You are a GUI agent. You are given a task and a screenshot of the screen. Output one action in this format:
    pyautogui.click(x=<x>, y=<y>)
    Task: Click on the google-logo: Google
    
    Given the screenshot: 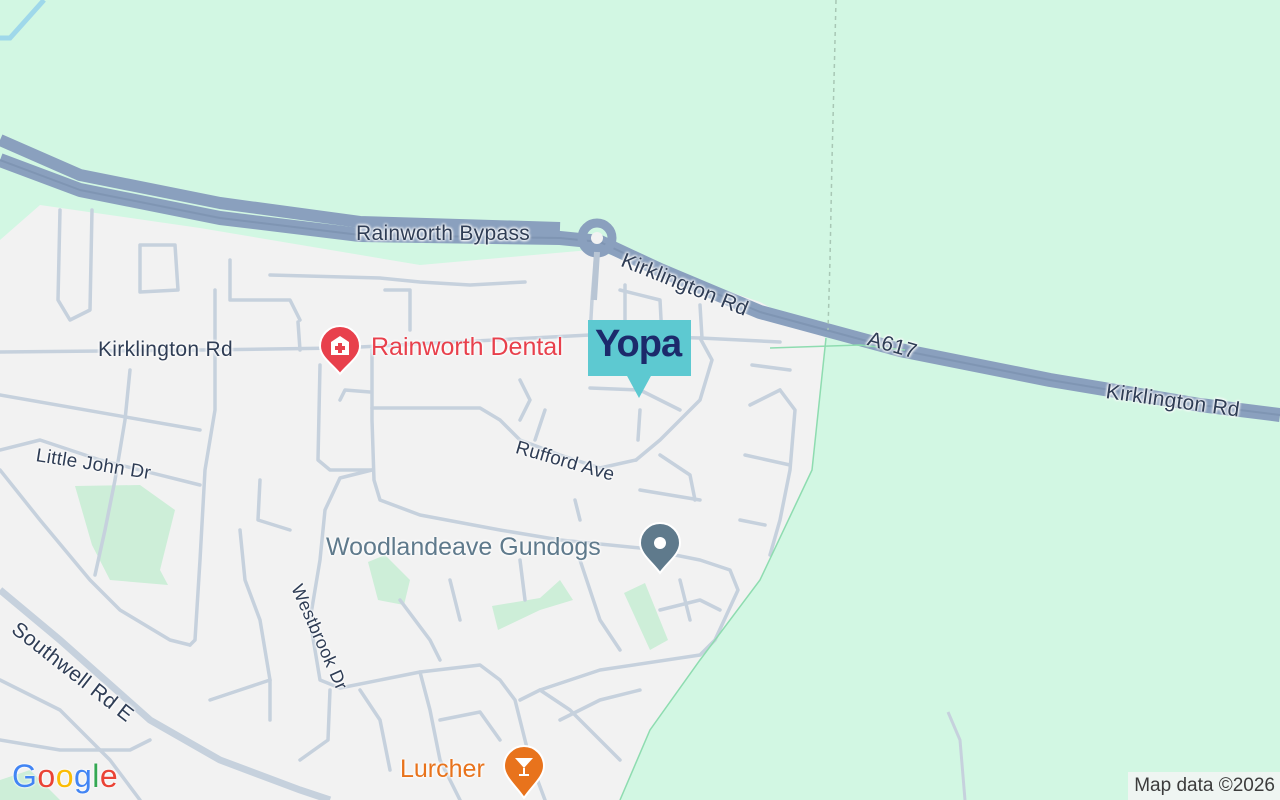 What is the action you would take?
    pyautogui.click(x=65, y=776)
    